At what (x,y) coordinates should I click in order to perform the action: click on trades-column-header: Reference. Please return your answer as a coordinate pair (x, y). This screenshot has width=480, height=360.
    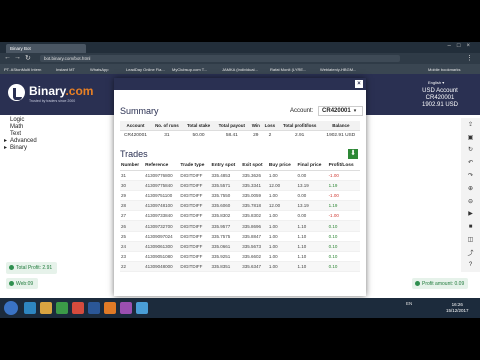
    Looking at the image, I should click on (162, 166).